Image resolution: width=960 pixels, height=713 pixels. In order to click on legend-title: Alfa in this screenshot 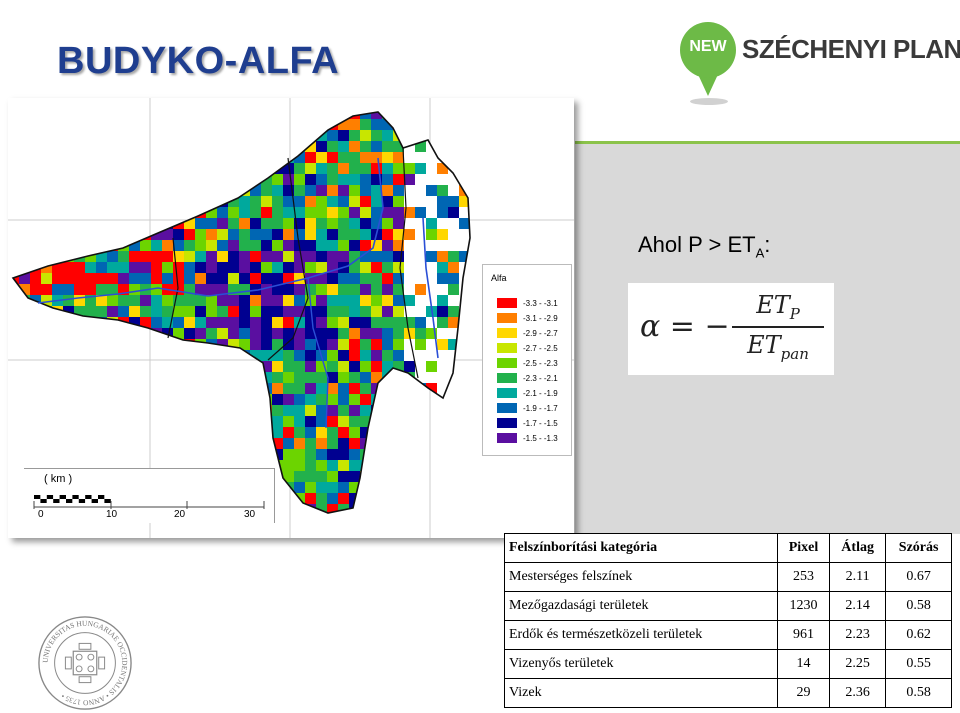, I will do `click(499, 278)`.